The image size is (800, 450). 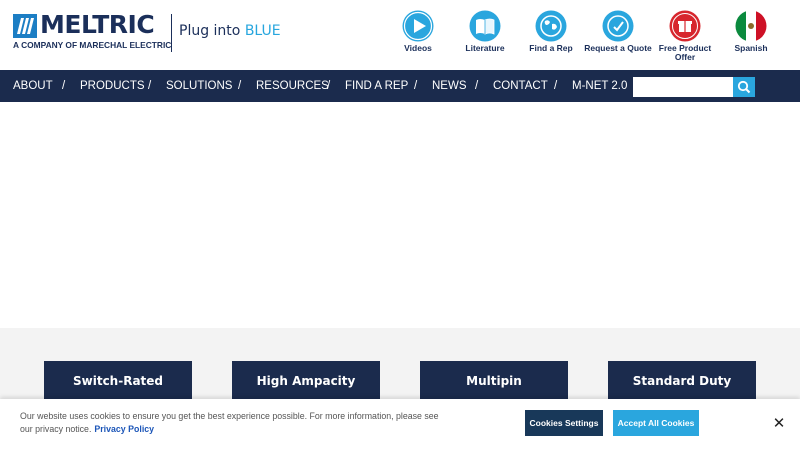 I want to click on nav-solutions: SOLUTIONS, so click(x=199, y=86).